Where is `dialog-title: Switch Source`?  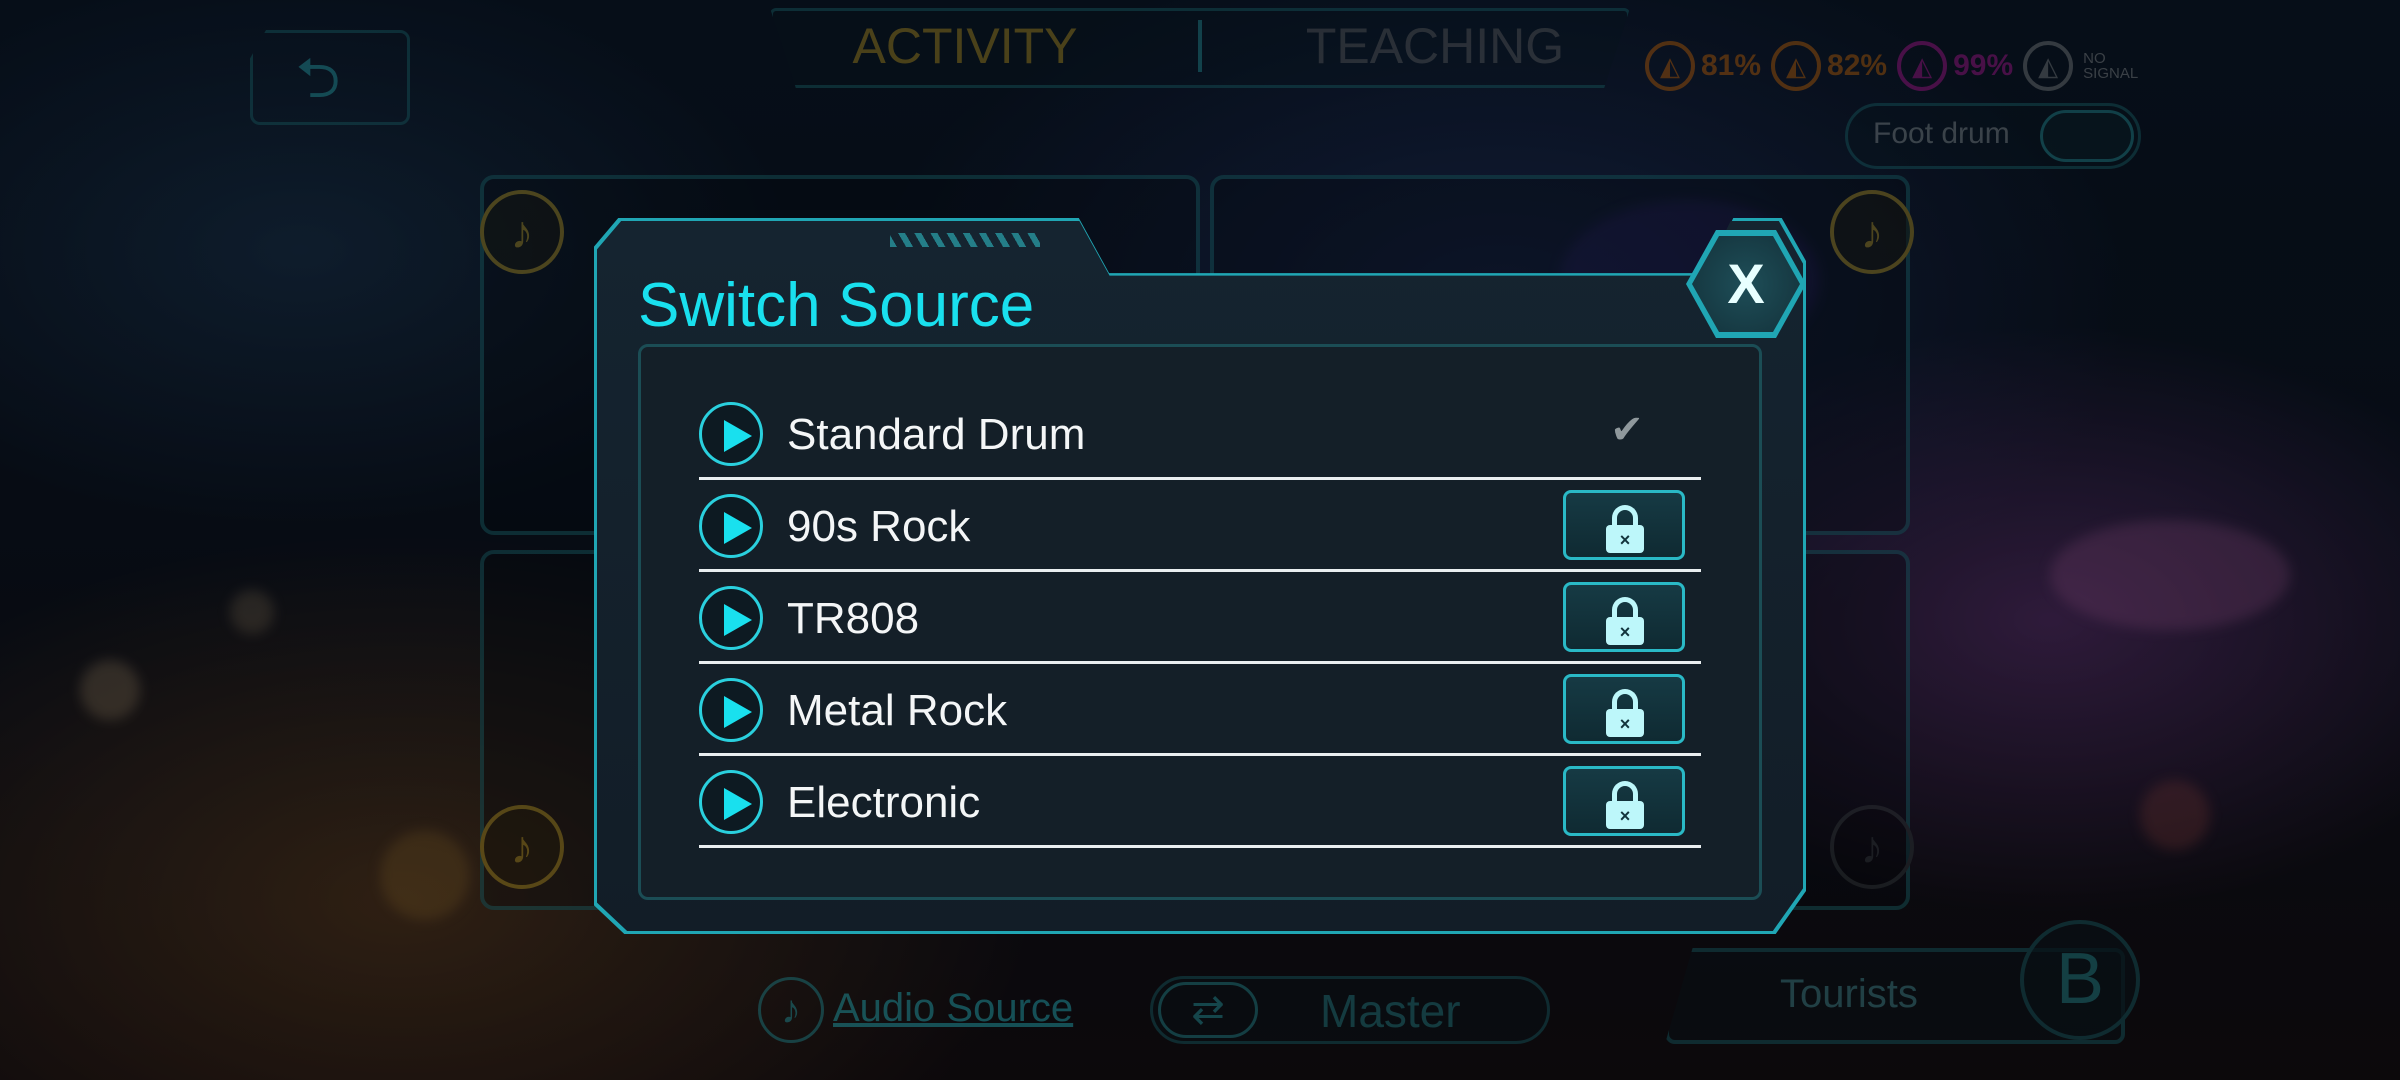
dialog-title: Switch Source is located at coordinates (836, 305).